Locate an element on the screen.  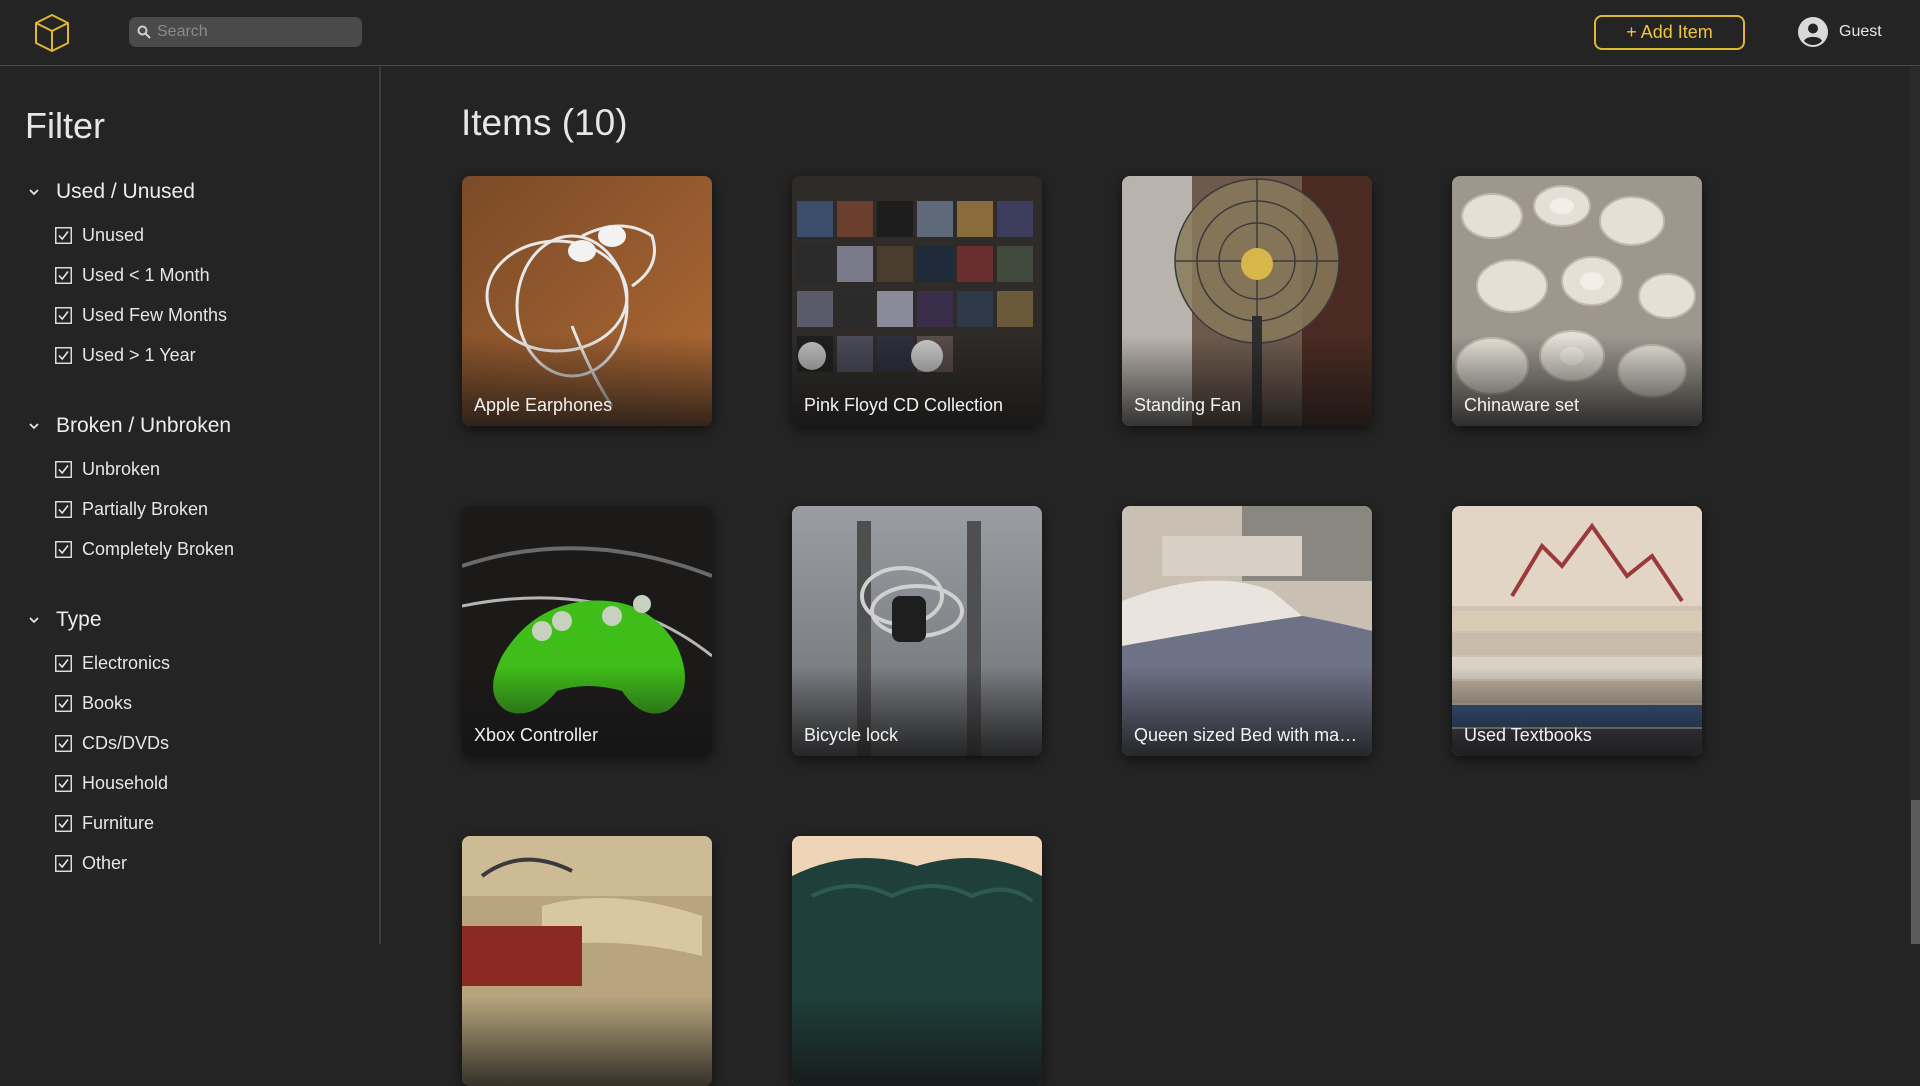
filter-group-type: Type is located at coordinates (65, 620).